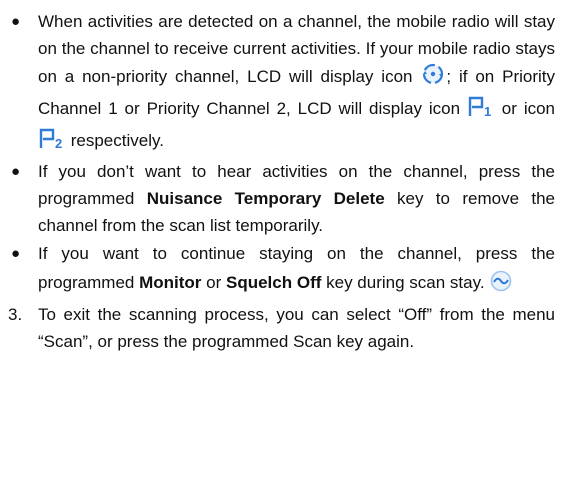 The image size is (563, 491). Describe the element at coordinates (525, 108) in the screenshot. I see `item-text: or icon` at that location.